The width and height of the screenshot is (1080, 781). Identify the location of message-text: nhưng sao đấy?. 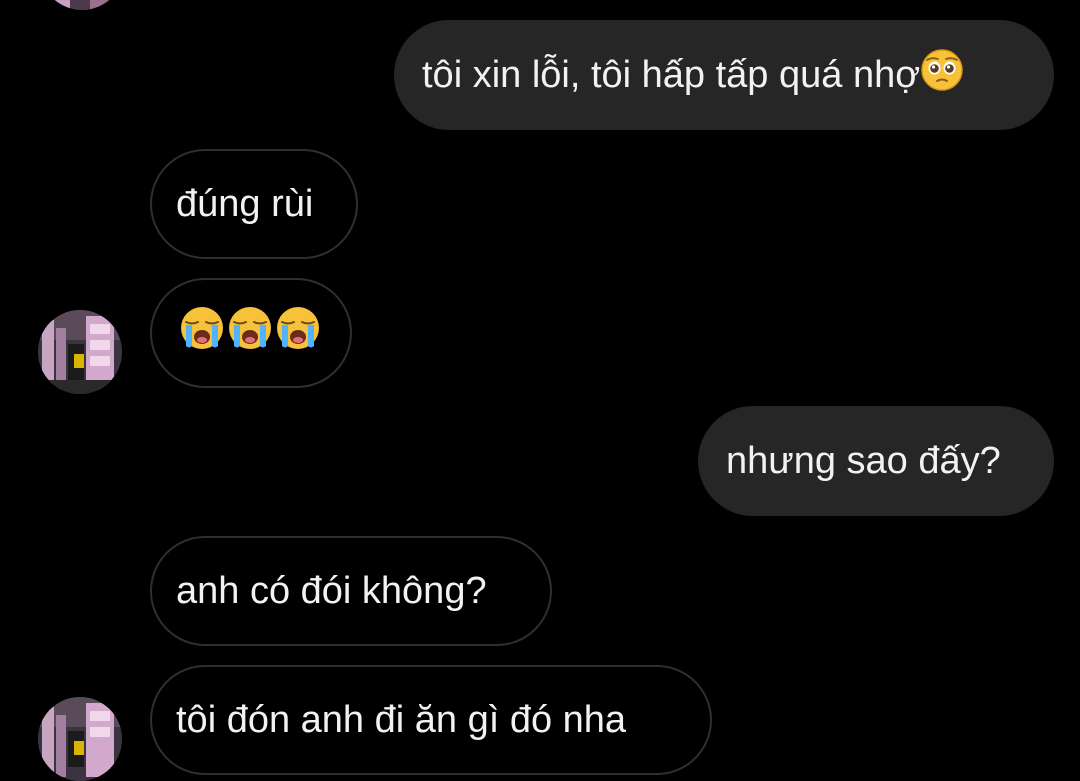
(863, 461).